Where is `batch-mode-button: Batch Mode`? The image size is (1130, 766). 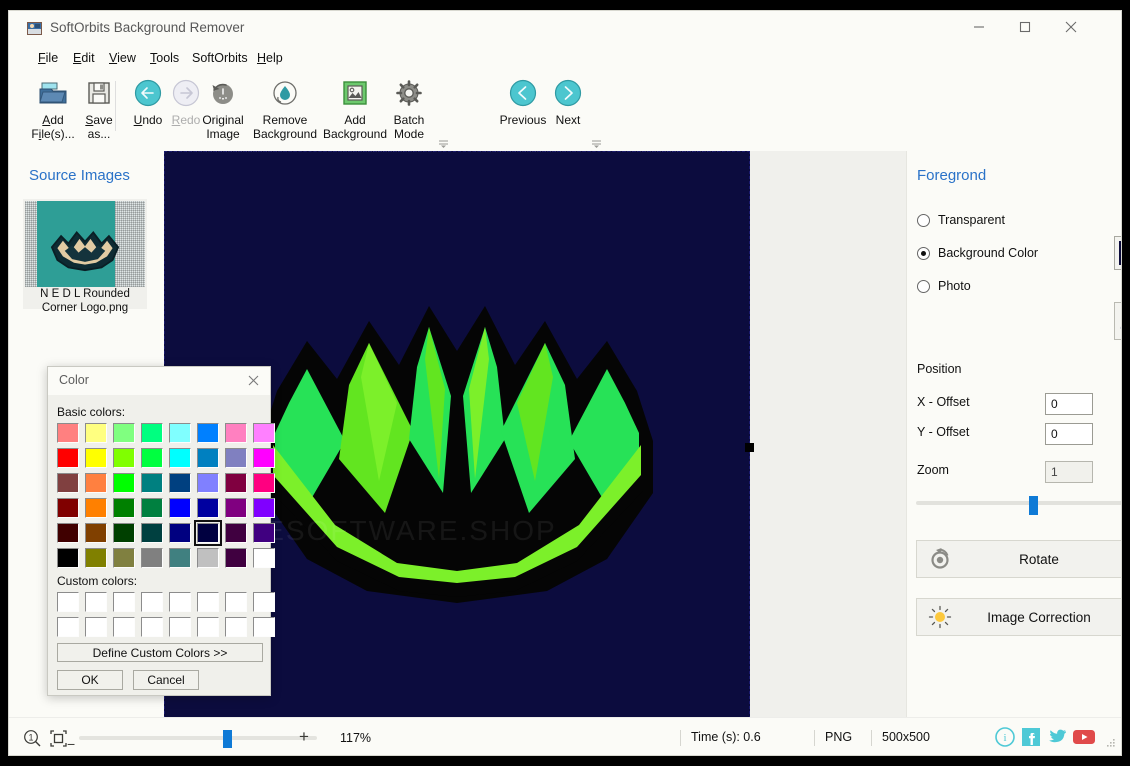 batch-mode-button: Batch Mode is located at coordinates (409, 107).